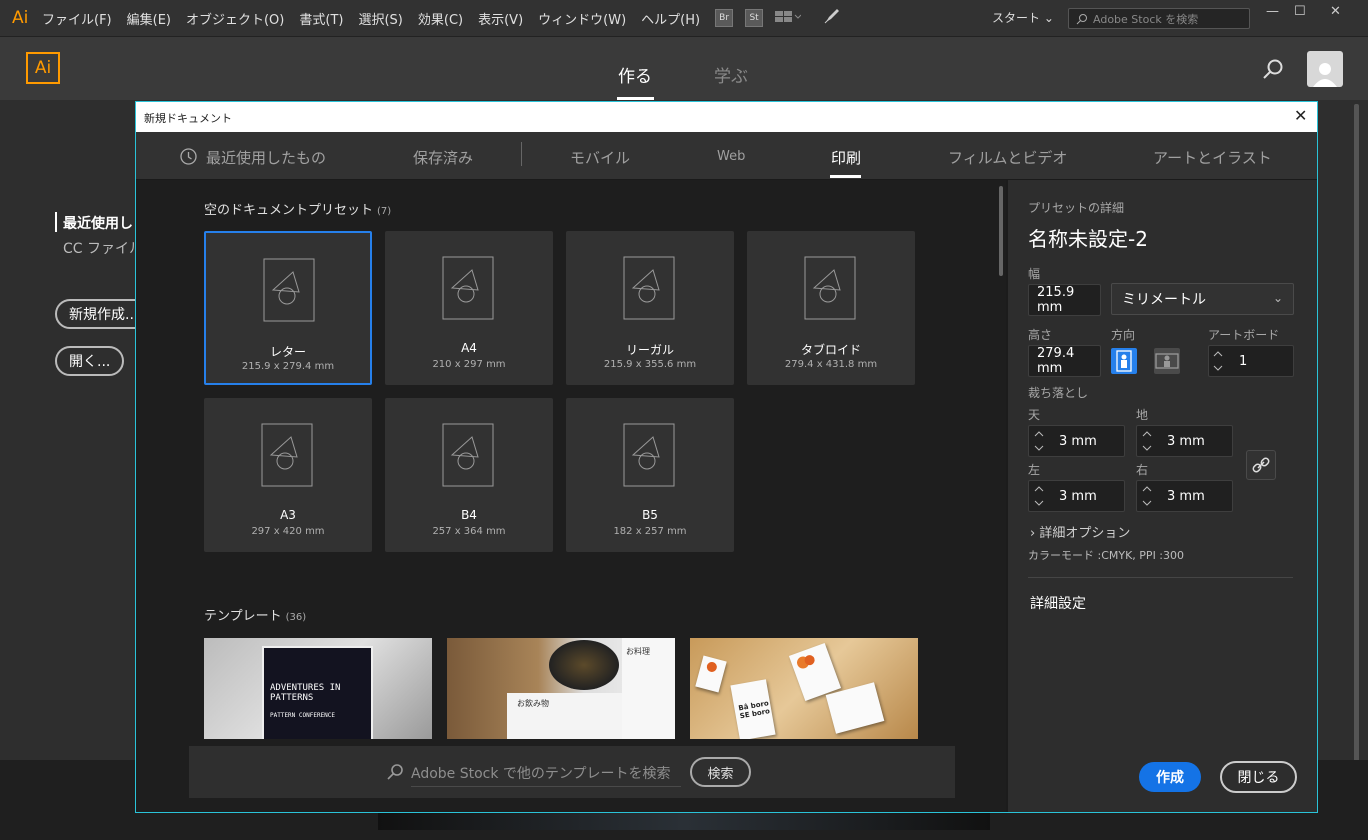  Describe the element at coordinates (846, 157) in the screenshot. I see `tab-print: 印刷` at that location.